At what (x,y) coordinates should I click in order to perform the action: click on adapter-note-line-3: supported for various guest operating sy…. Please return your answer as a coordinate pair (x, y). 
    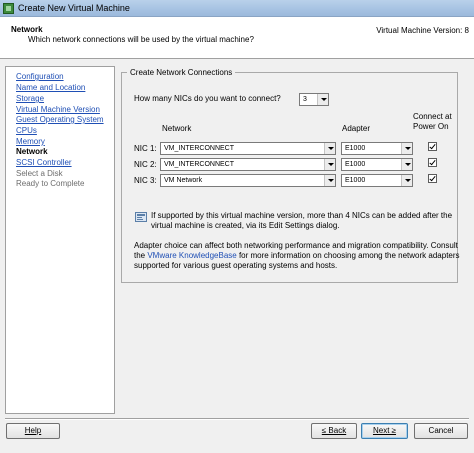
    Looking at the image, I should click on (236, 265).